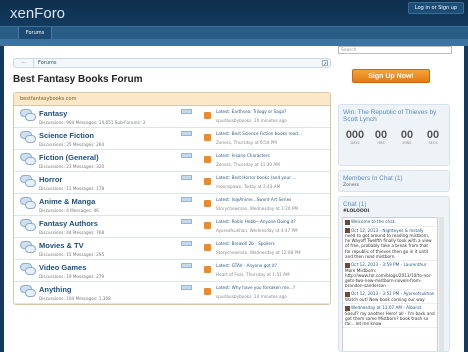  I want to click on forum-title-link: Fantasy, so click(53, 113).